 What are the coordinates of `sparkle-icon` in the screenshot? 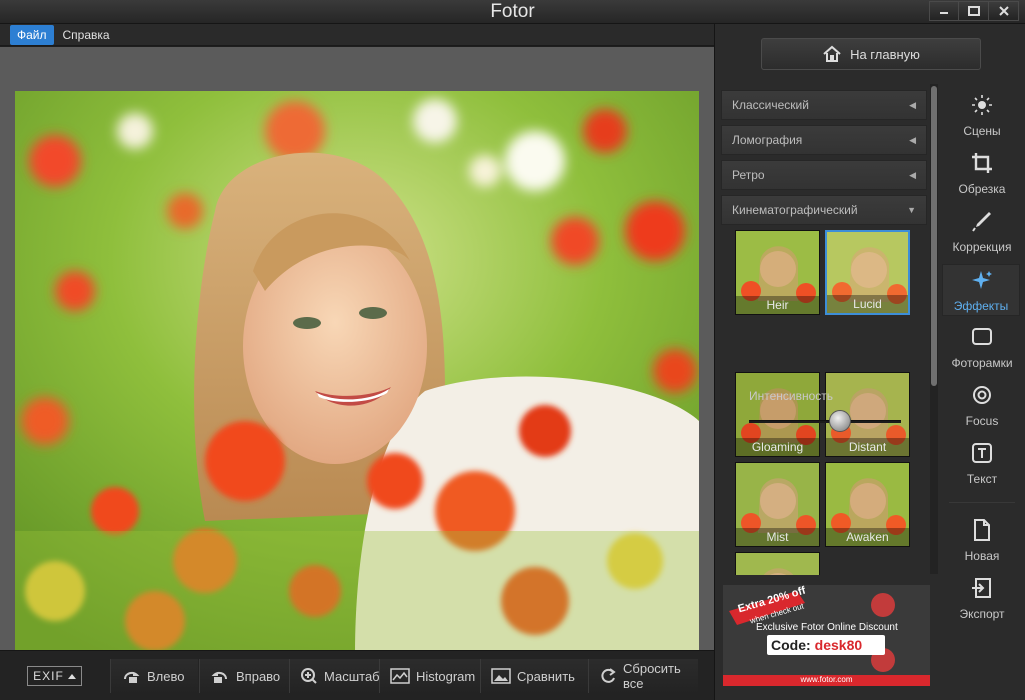 It's located at (982, 280).